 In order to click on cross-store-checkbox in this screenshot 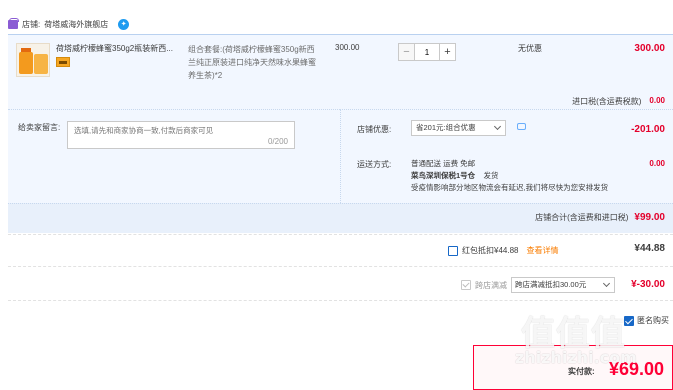, I will do `click(466, 285)`.